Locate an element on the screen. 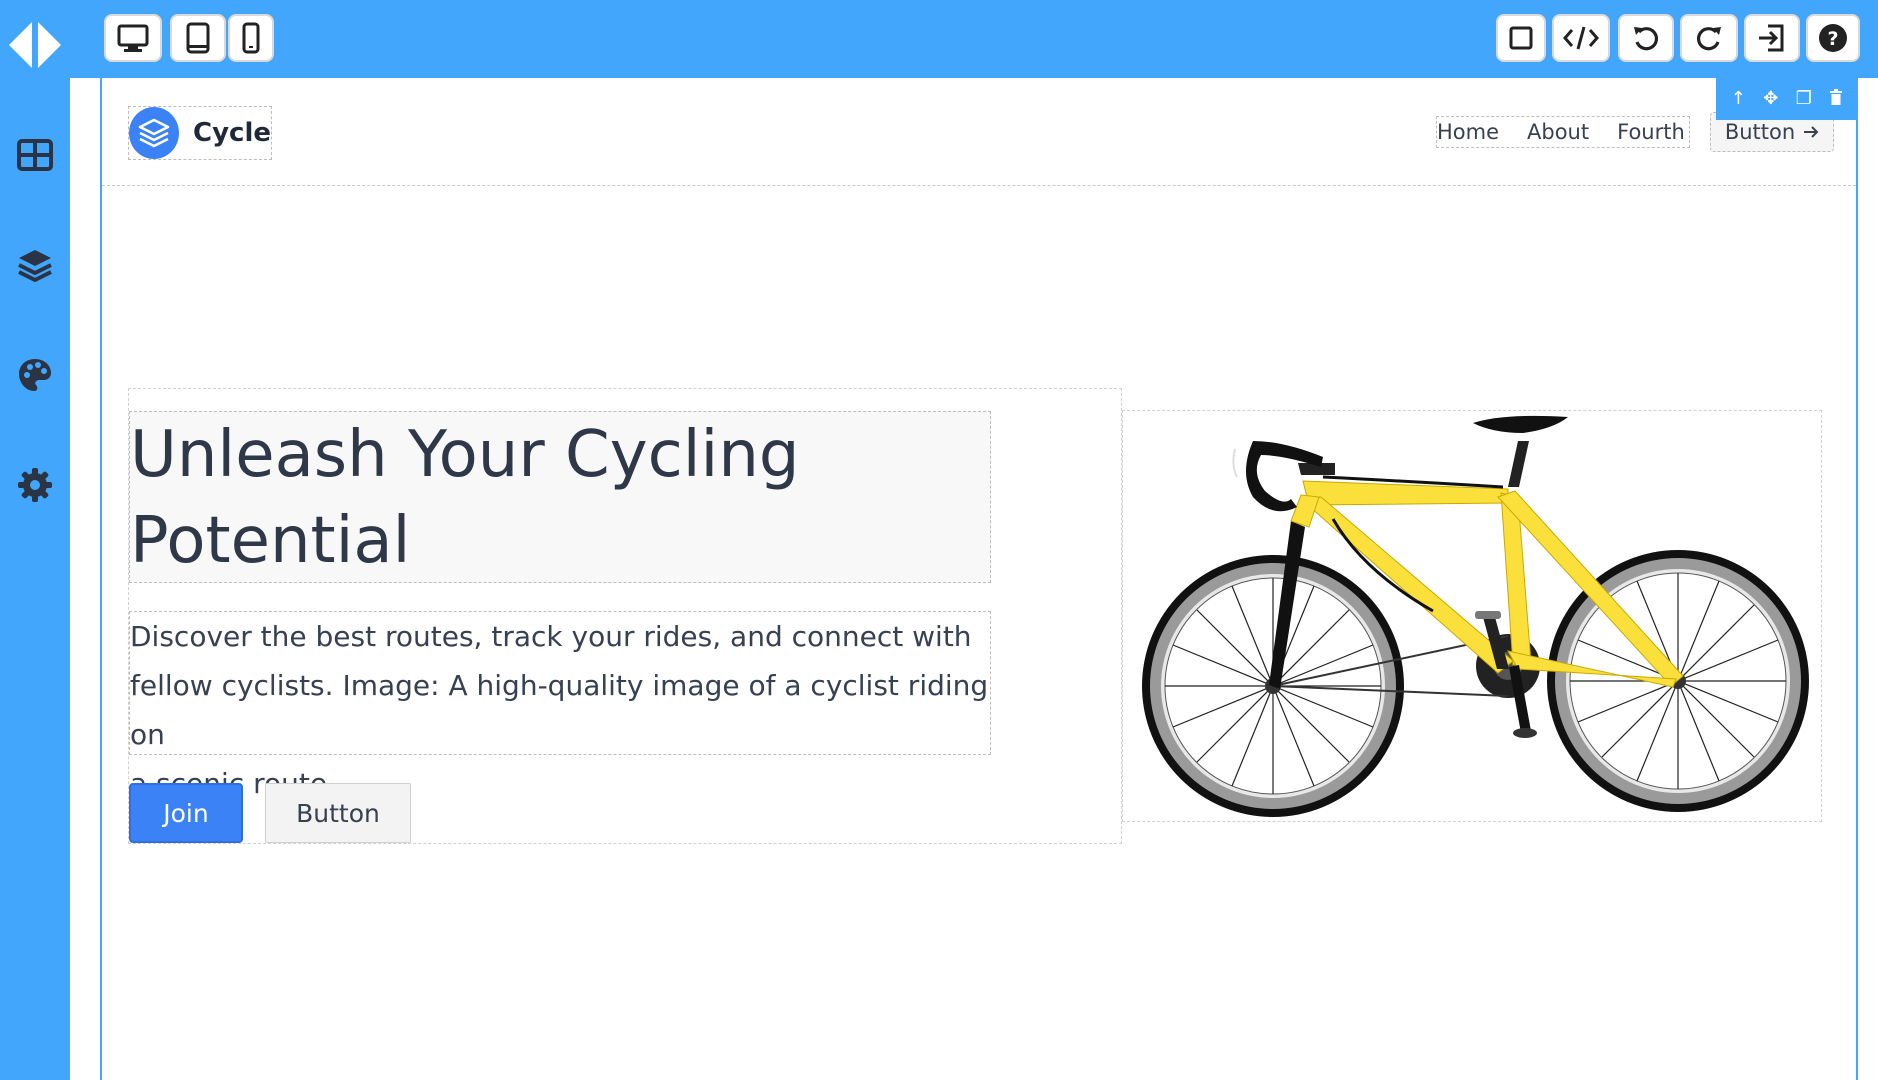 The height and width of the screenshot is (1080, 1878). move-icon: ✥ is located at coordinates (1770, 99).